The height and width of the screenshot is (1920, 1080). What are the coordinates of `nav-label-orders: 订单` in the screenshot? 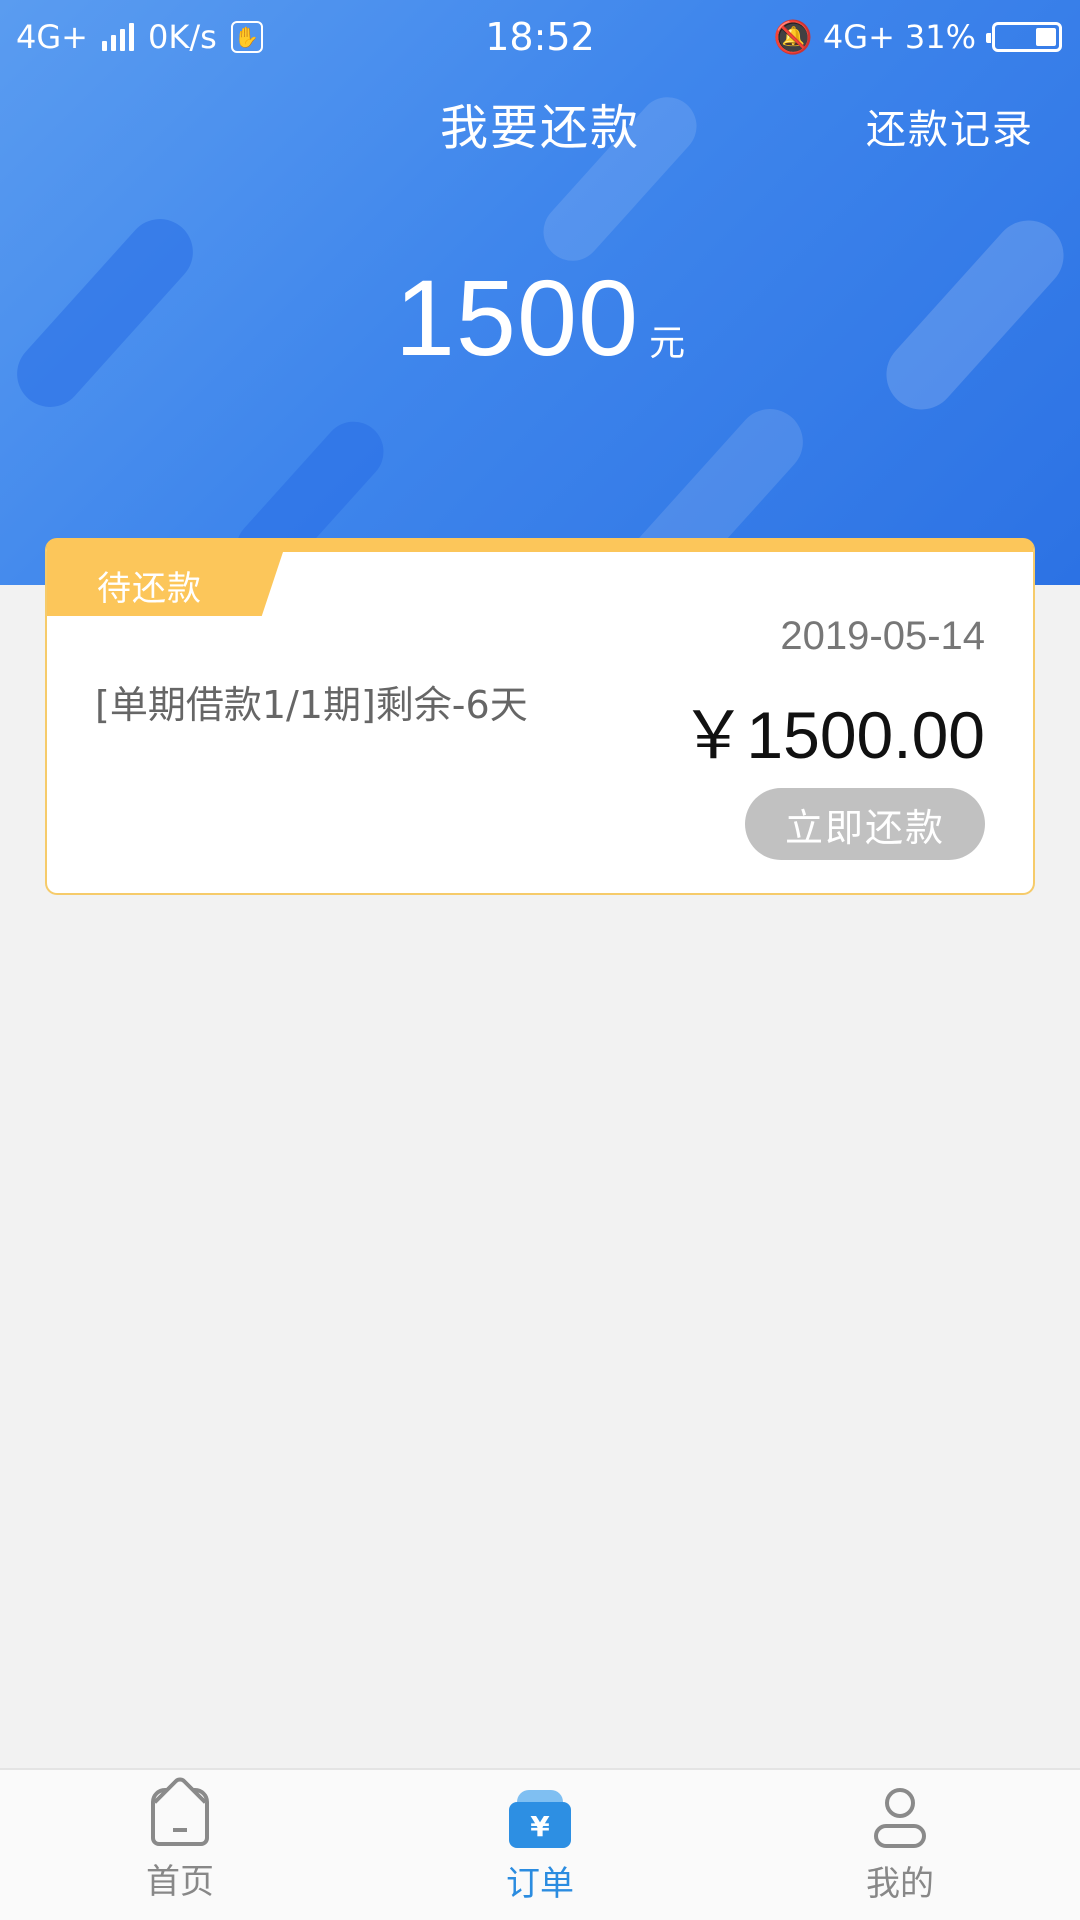 It's located at (540, 1884).